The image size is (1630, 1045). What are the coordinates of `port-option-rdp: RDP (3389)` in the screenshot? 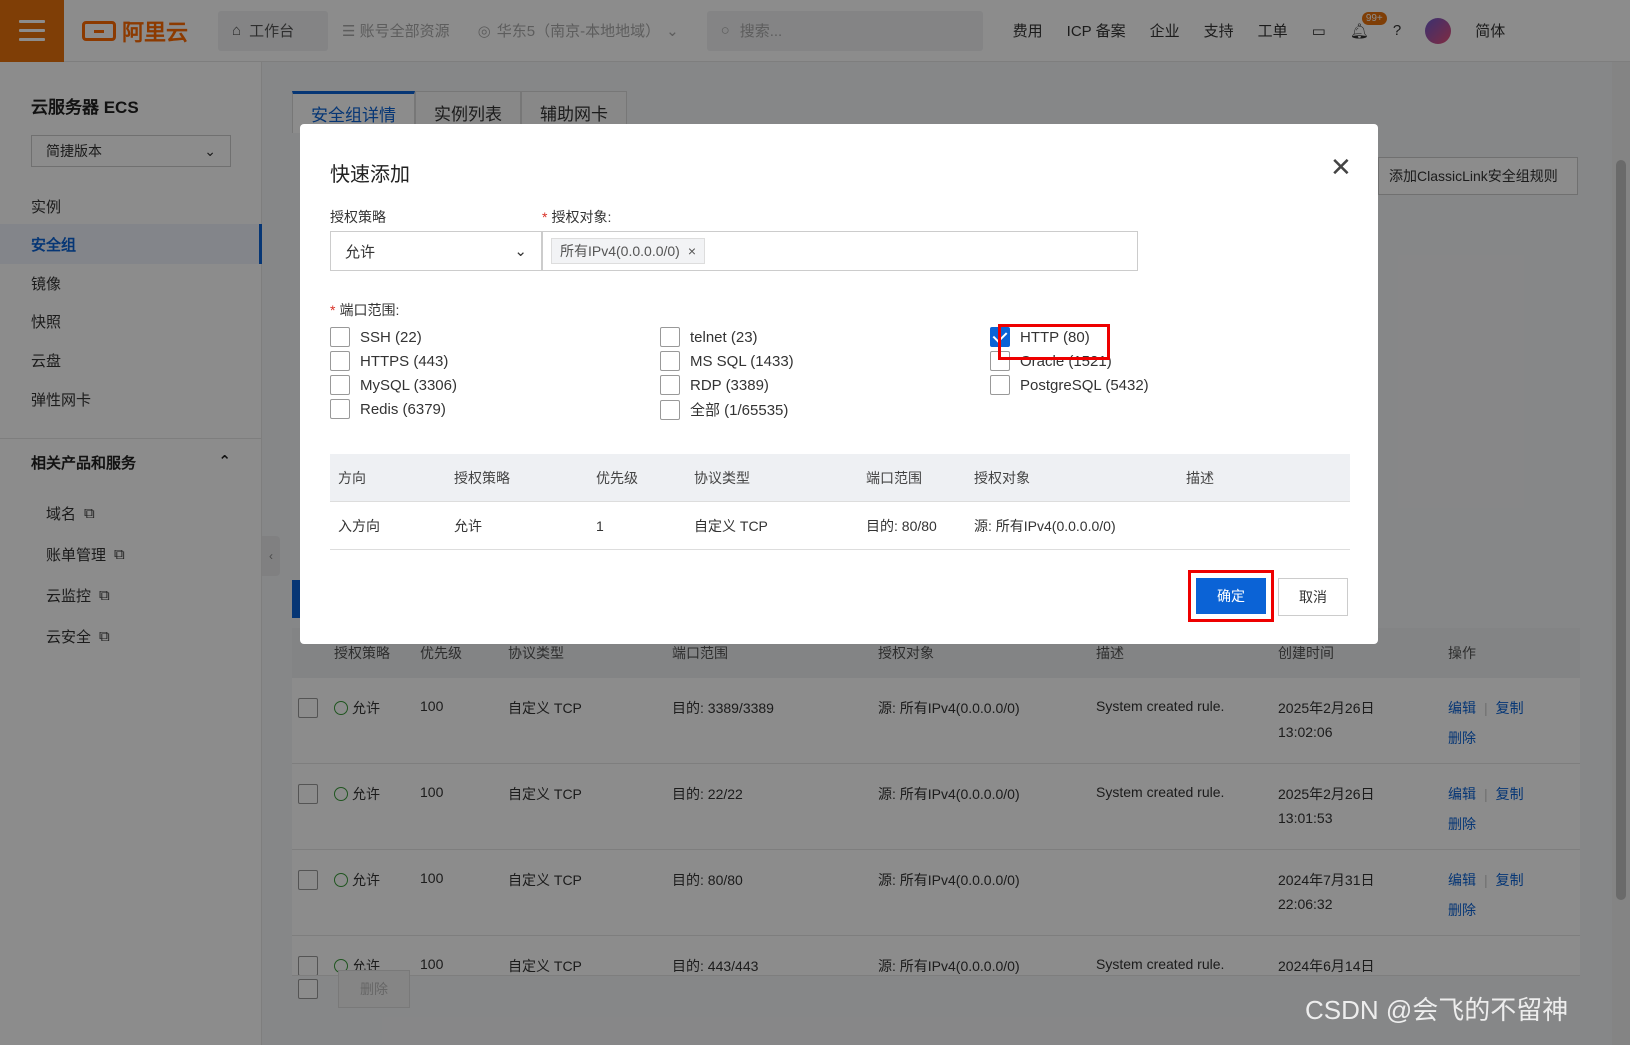 It's located at (714, 385).